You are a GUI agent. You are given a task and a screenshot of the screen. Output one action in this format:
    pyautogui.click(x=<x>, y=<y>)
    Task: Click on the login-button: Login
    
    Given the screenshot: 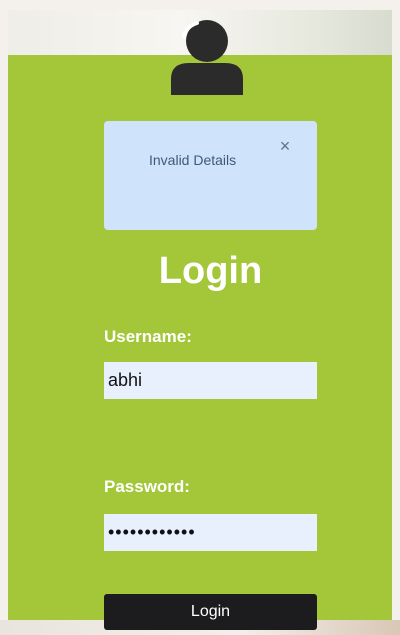 What is the action you would take?
    pyautogui.click(x=210, y=612)
    